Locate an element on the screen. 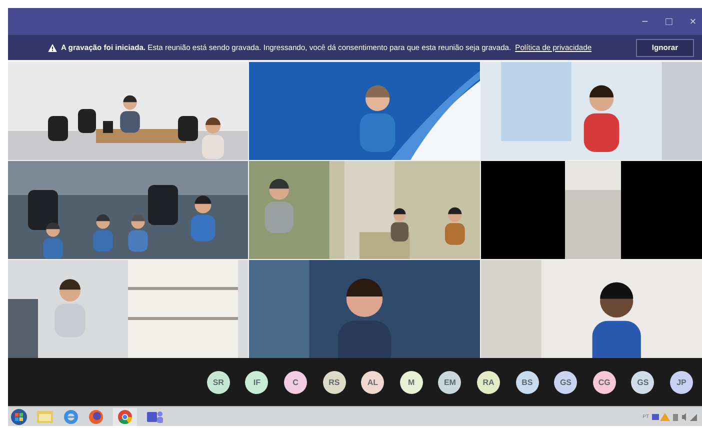 Image resolution: width=702 pixels, height=428 pixels. fox-icon is located at coordinates (96, 416).